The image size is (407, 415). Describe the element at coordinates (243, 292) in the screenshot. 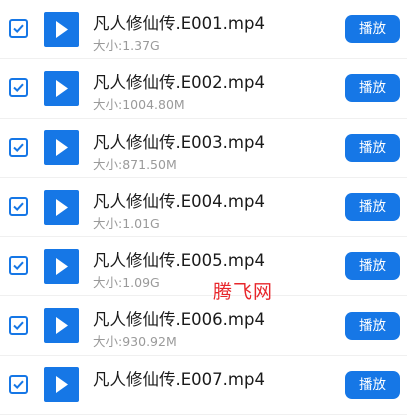

I see `watermark: 腾飞网` at that location.